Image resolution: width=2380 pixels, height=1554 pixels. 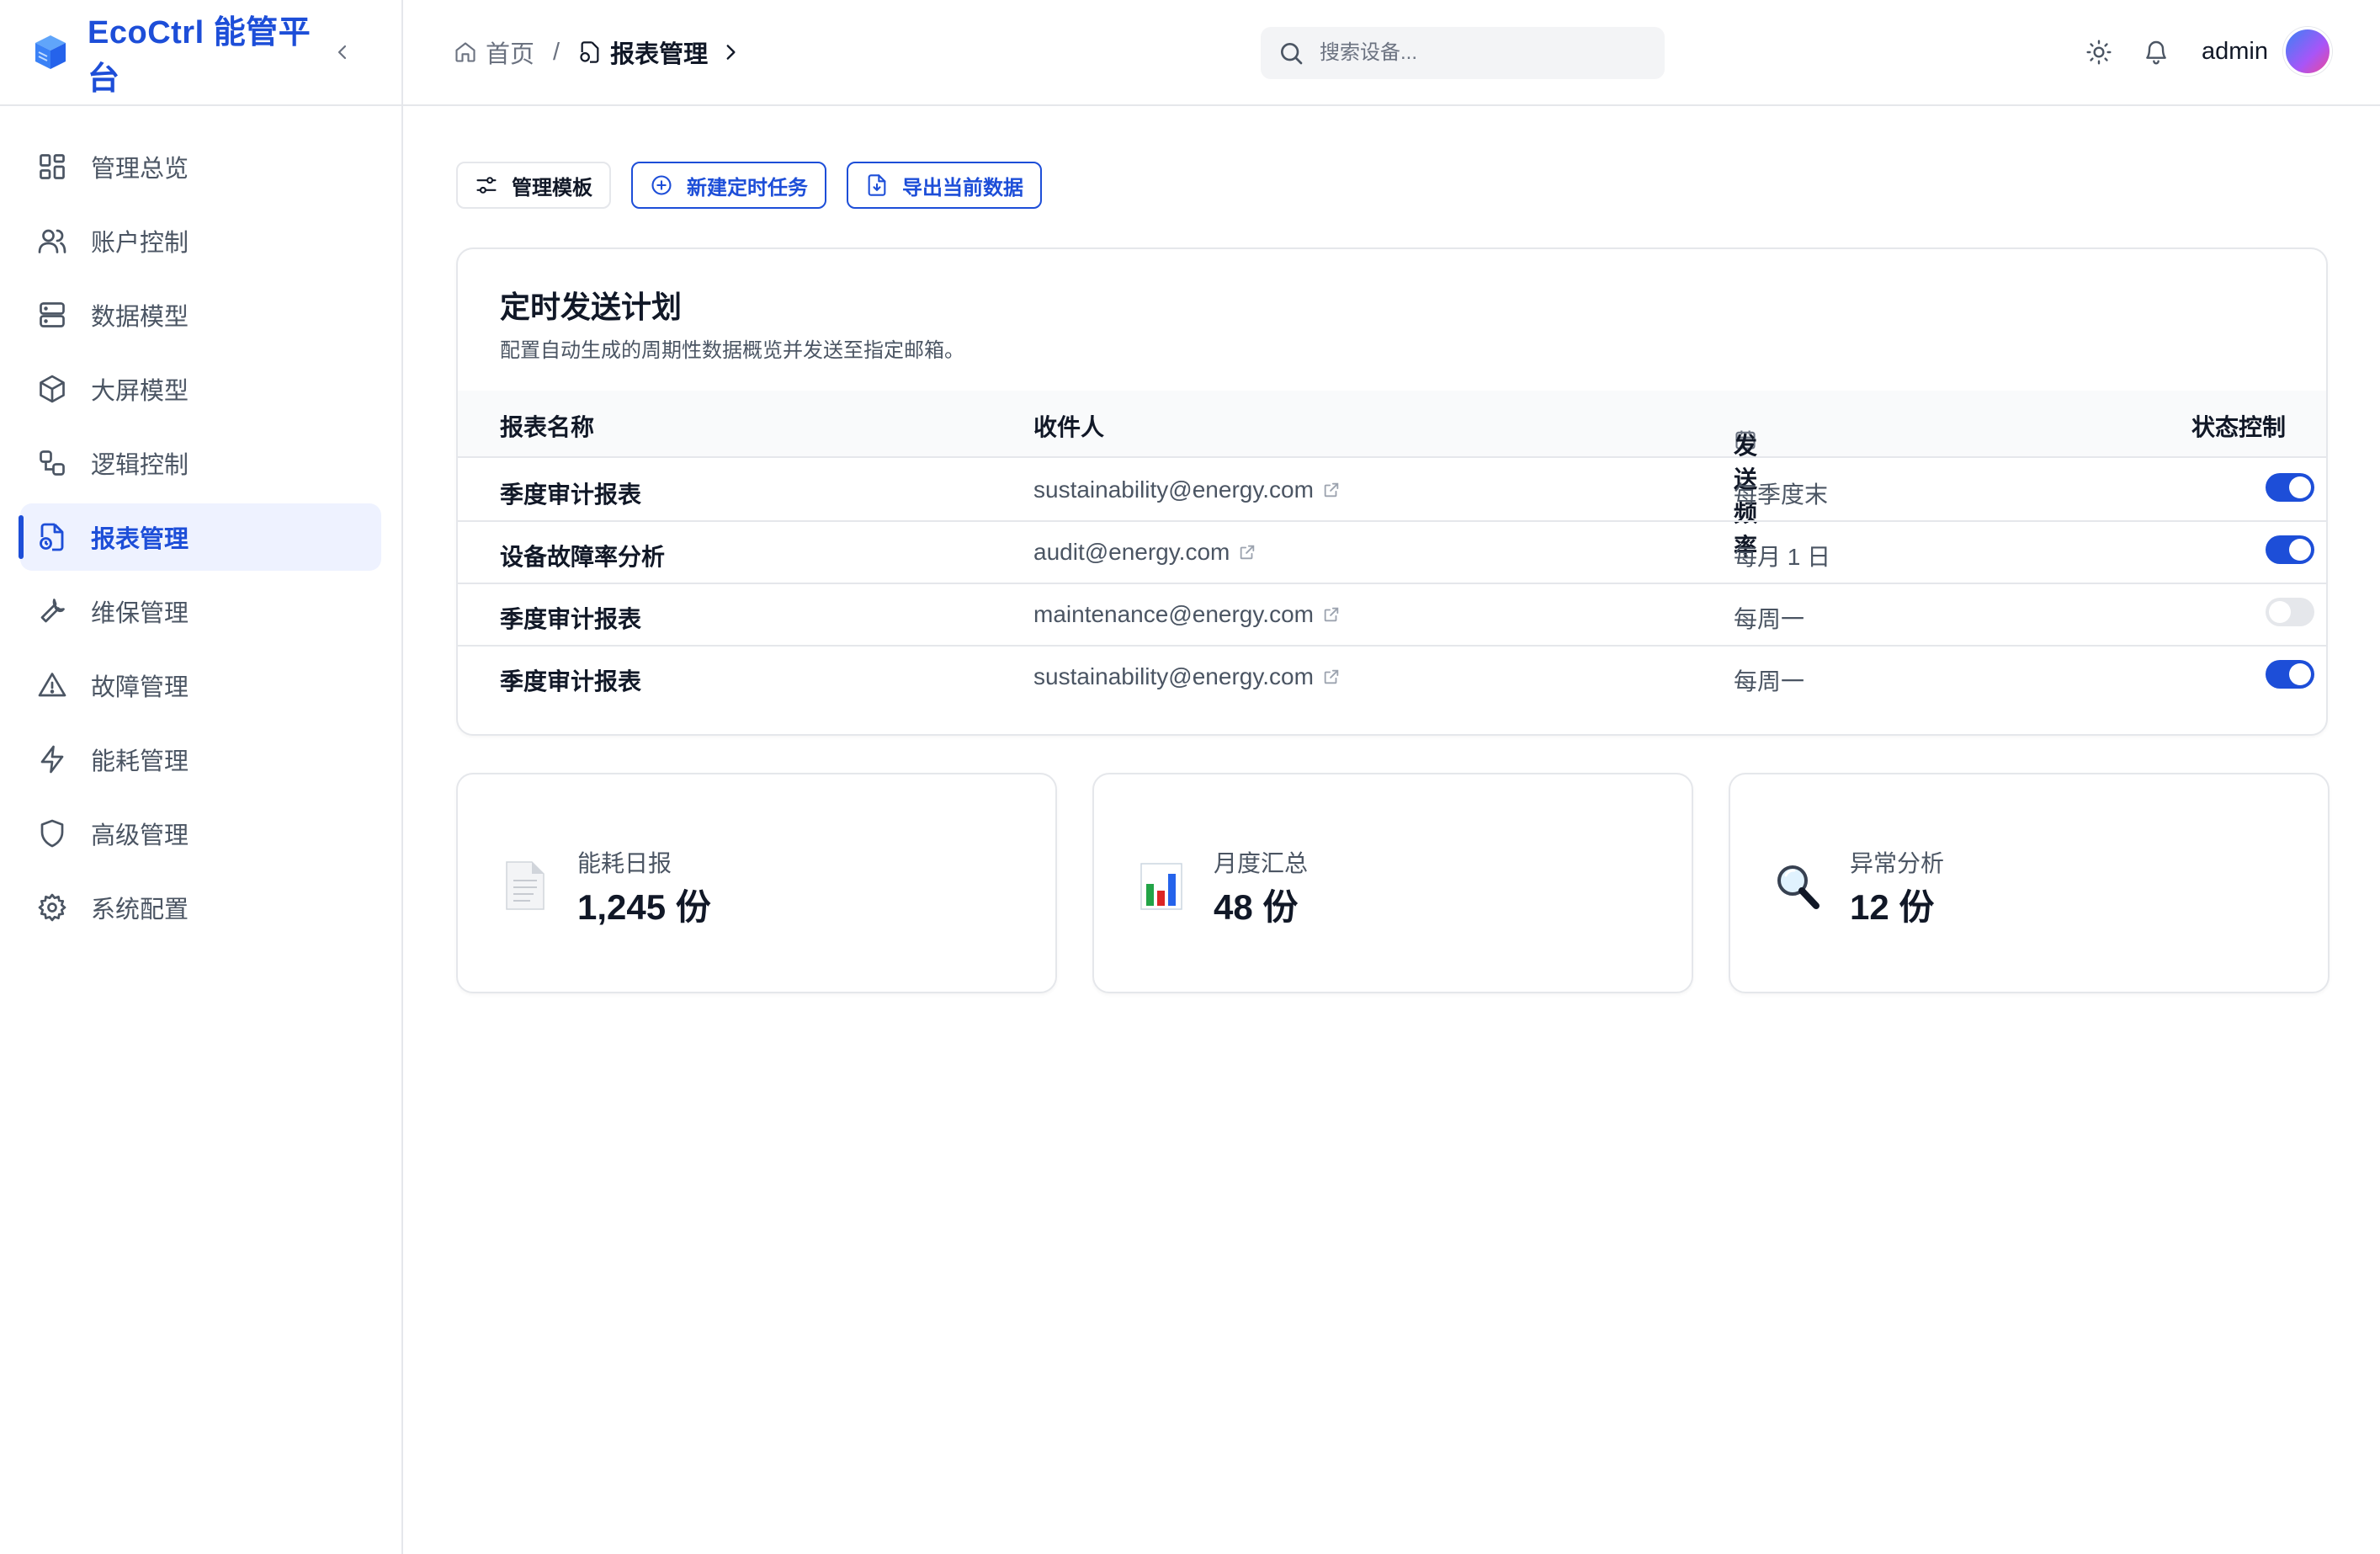 I want to click on sidebar-nav: 管理总览 账户控制 数据模型 大屏模型 逻辑控制 报表管理 维保管理 故障管理, so click(x=200, y=523).